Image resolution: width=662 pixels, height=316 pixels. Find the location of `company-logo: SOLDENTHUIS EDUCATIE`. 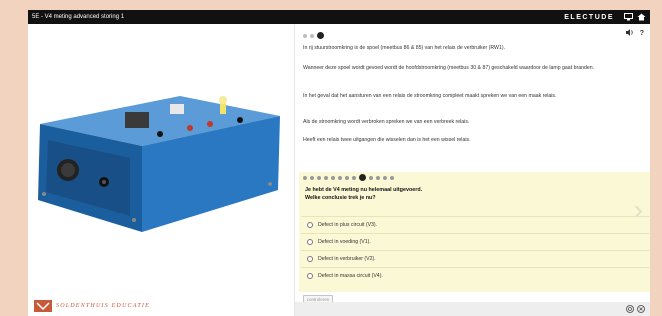

company-logo: SOLDENTHUIS EDUCATIE is located at coordinates (92, 306).